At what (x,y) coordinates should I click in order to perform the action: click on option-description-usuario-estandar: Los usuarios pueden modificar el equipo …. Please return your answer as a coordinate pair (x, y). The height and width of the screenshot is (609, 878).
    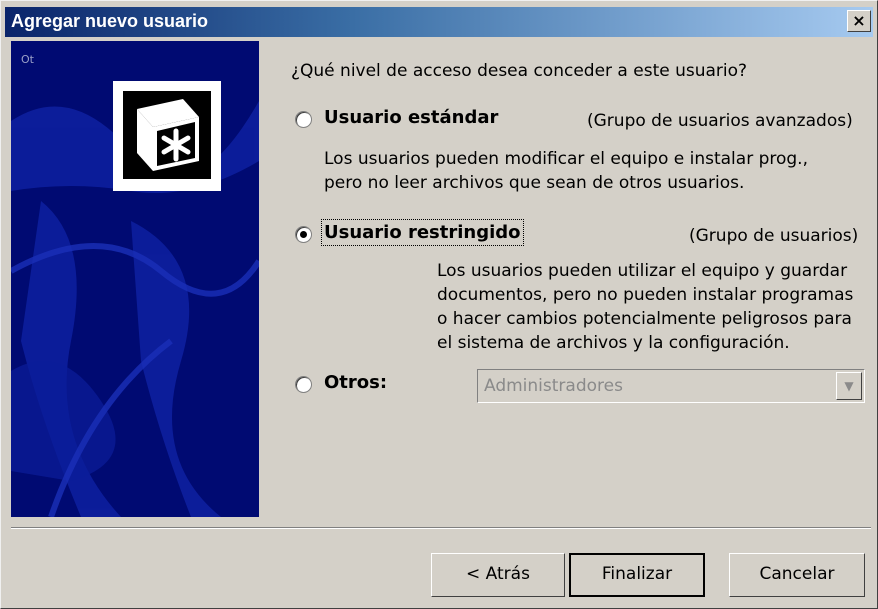
    Looking at the image, I should click on (566, 171).